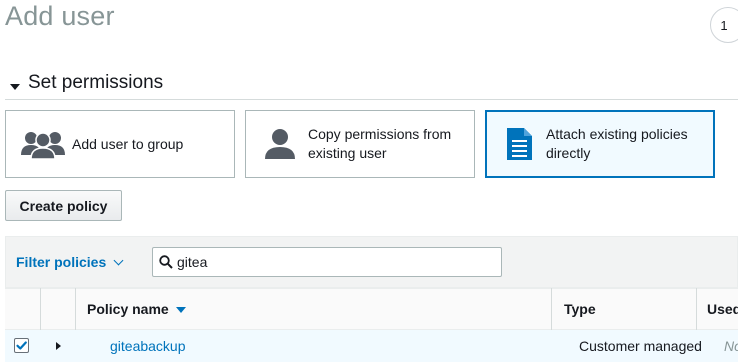 Image resolution: width=738 pixels, height=362 pixels. Describe the element at coordinates (63, 205) in the screenshot. I see `create-policy-button: Create policy` at that location.